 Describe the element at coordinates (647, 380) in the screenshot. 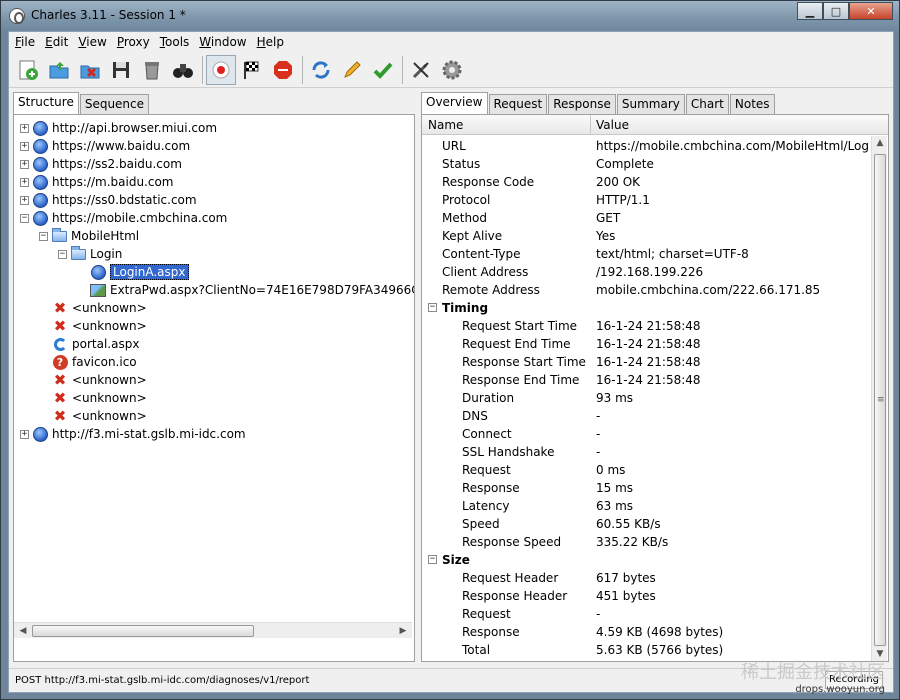

I see `property-row: Response End Time 16-1-24 21:58:48` at that location.